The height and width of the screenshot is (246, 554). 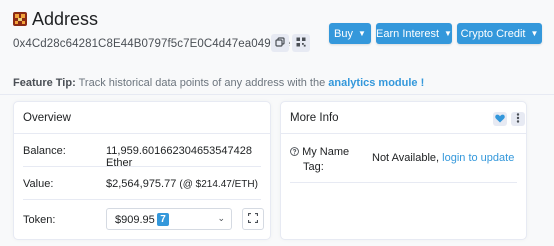 I want to click on favorite-button, so click(x=500, y=119).